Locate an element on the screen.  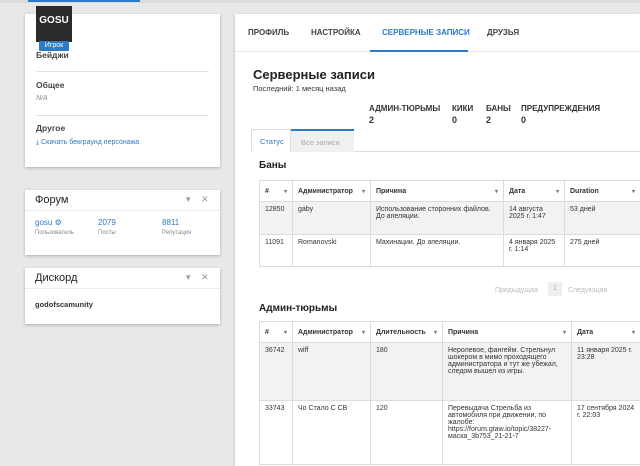
active-tab-indicator is located at coordinates (419, 51).